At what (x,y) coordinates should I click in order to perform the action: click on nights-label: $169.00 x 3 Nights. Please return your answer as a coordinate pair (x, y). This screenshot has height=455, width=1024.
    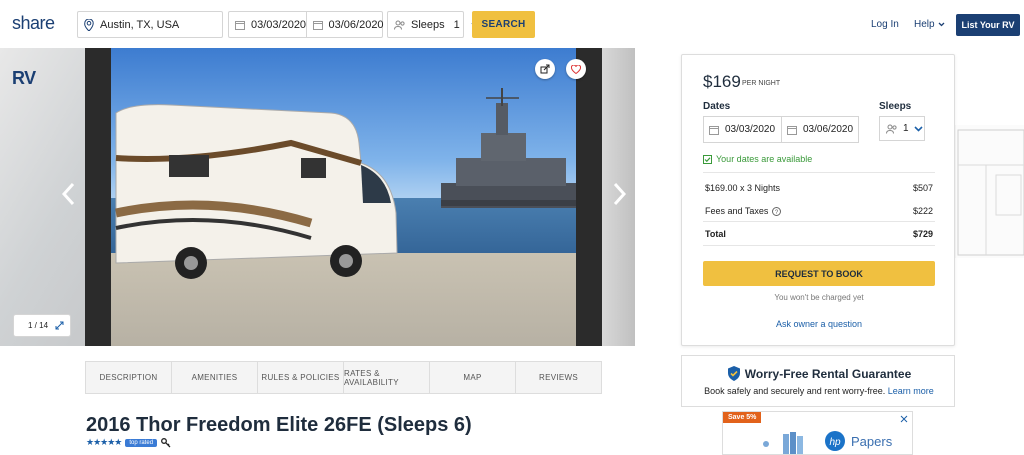
    Looking at the image, I should click on (743, 188).